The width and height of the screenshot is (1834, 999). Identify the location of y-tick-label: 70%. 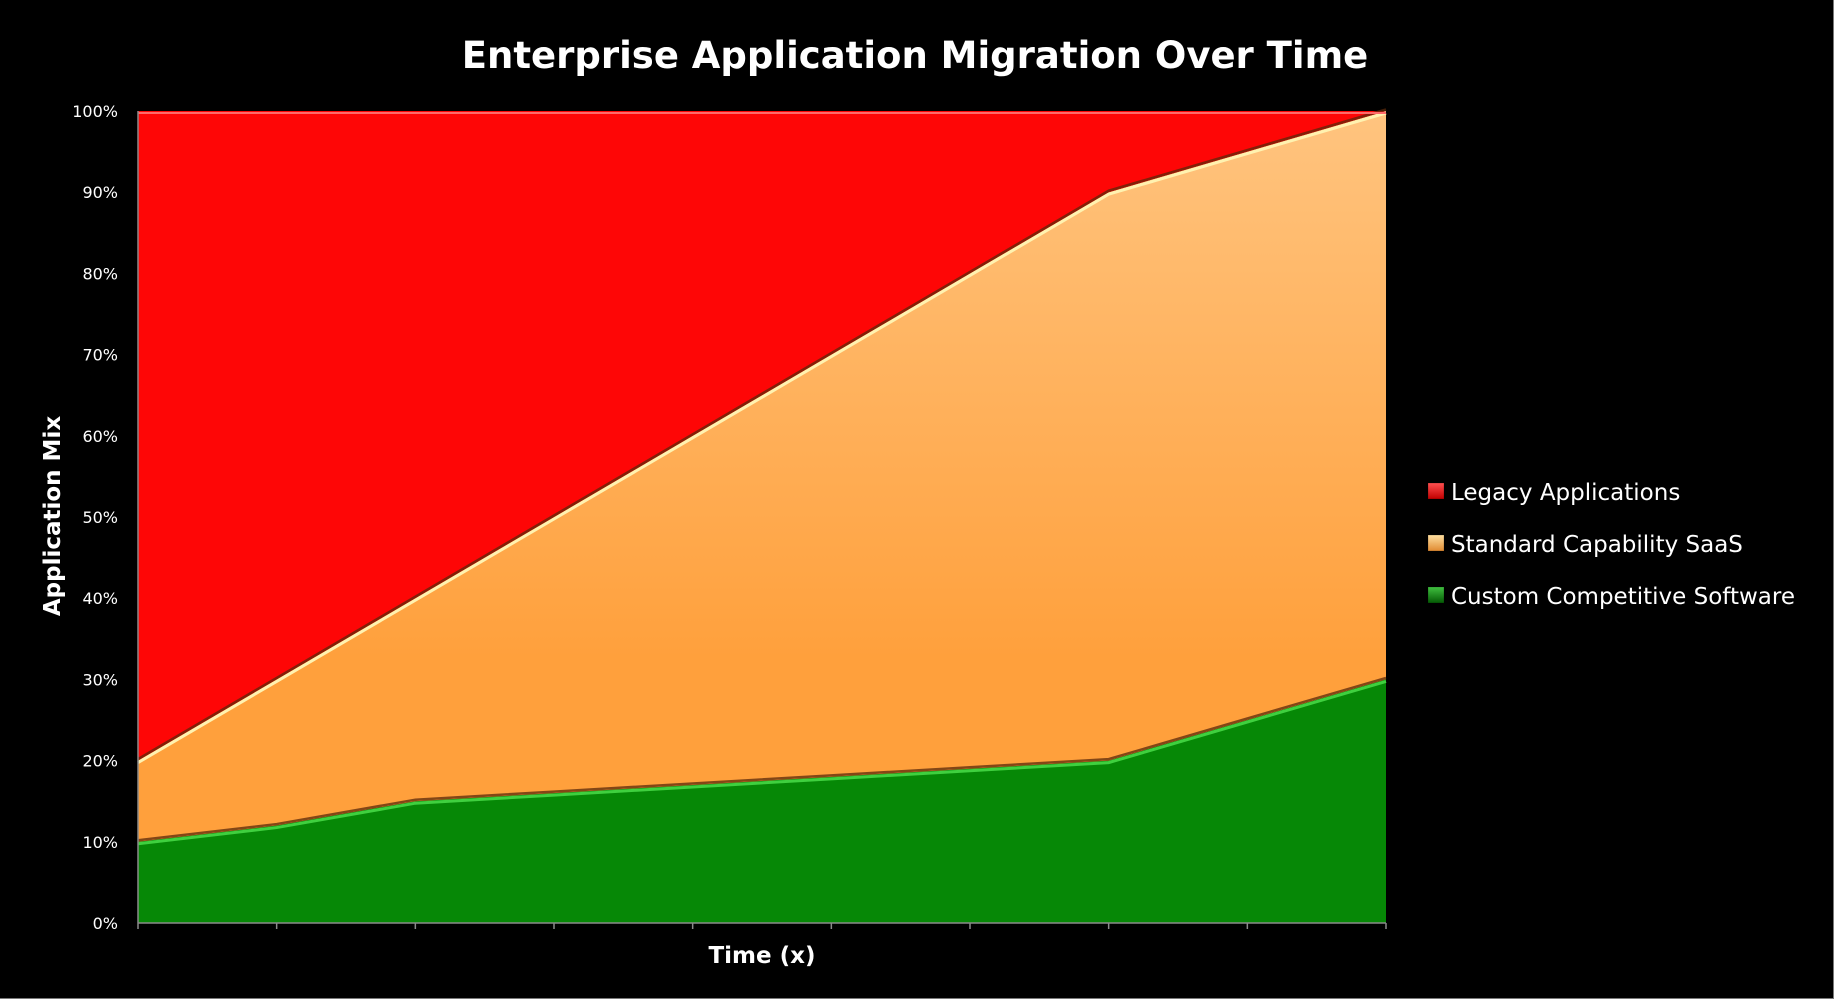
(100, 355).